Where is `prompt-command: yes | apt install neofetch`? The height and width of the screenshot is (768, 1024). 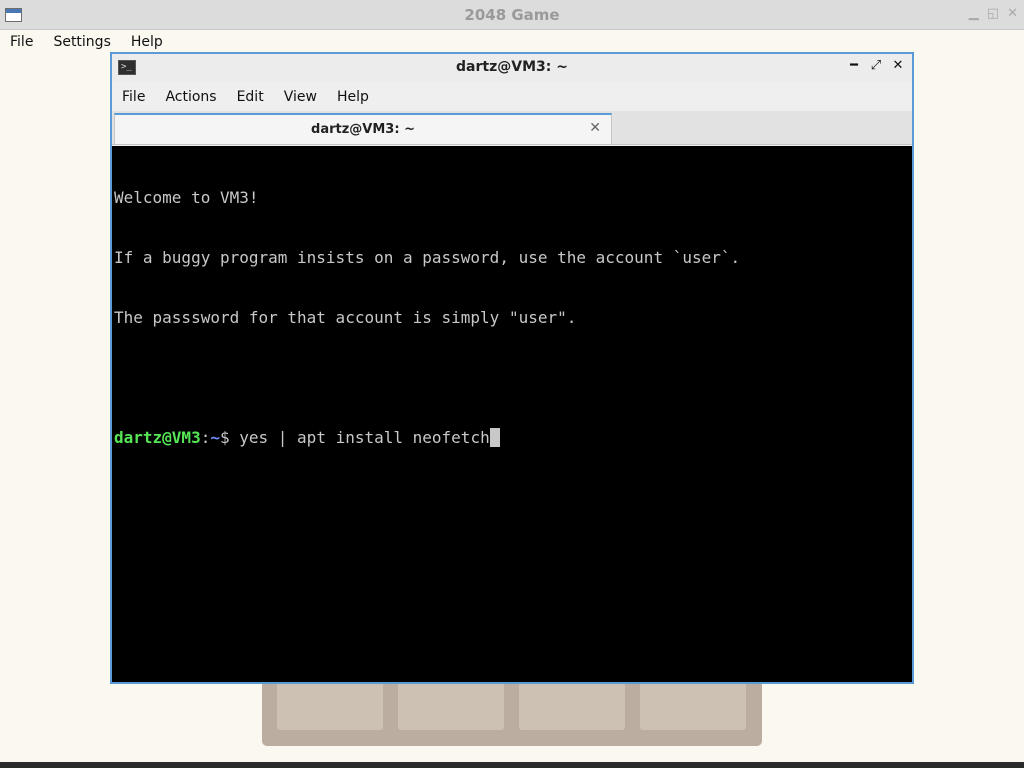 prompt-command: yes | apt install neofetch is located at coordinates (364, 437).